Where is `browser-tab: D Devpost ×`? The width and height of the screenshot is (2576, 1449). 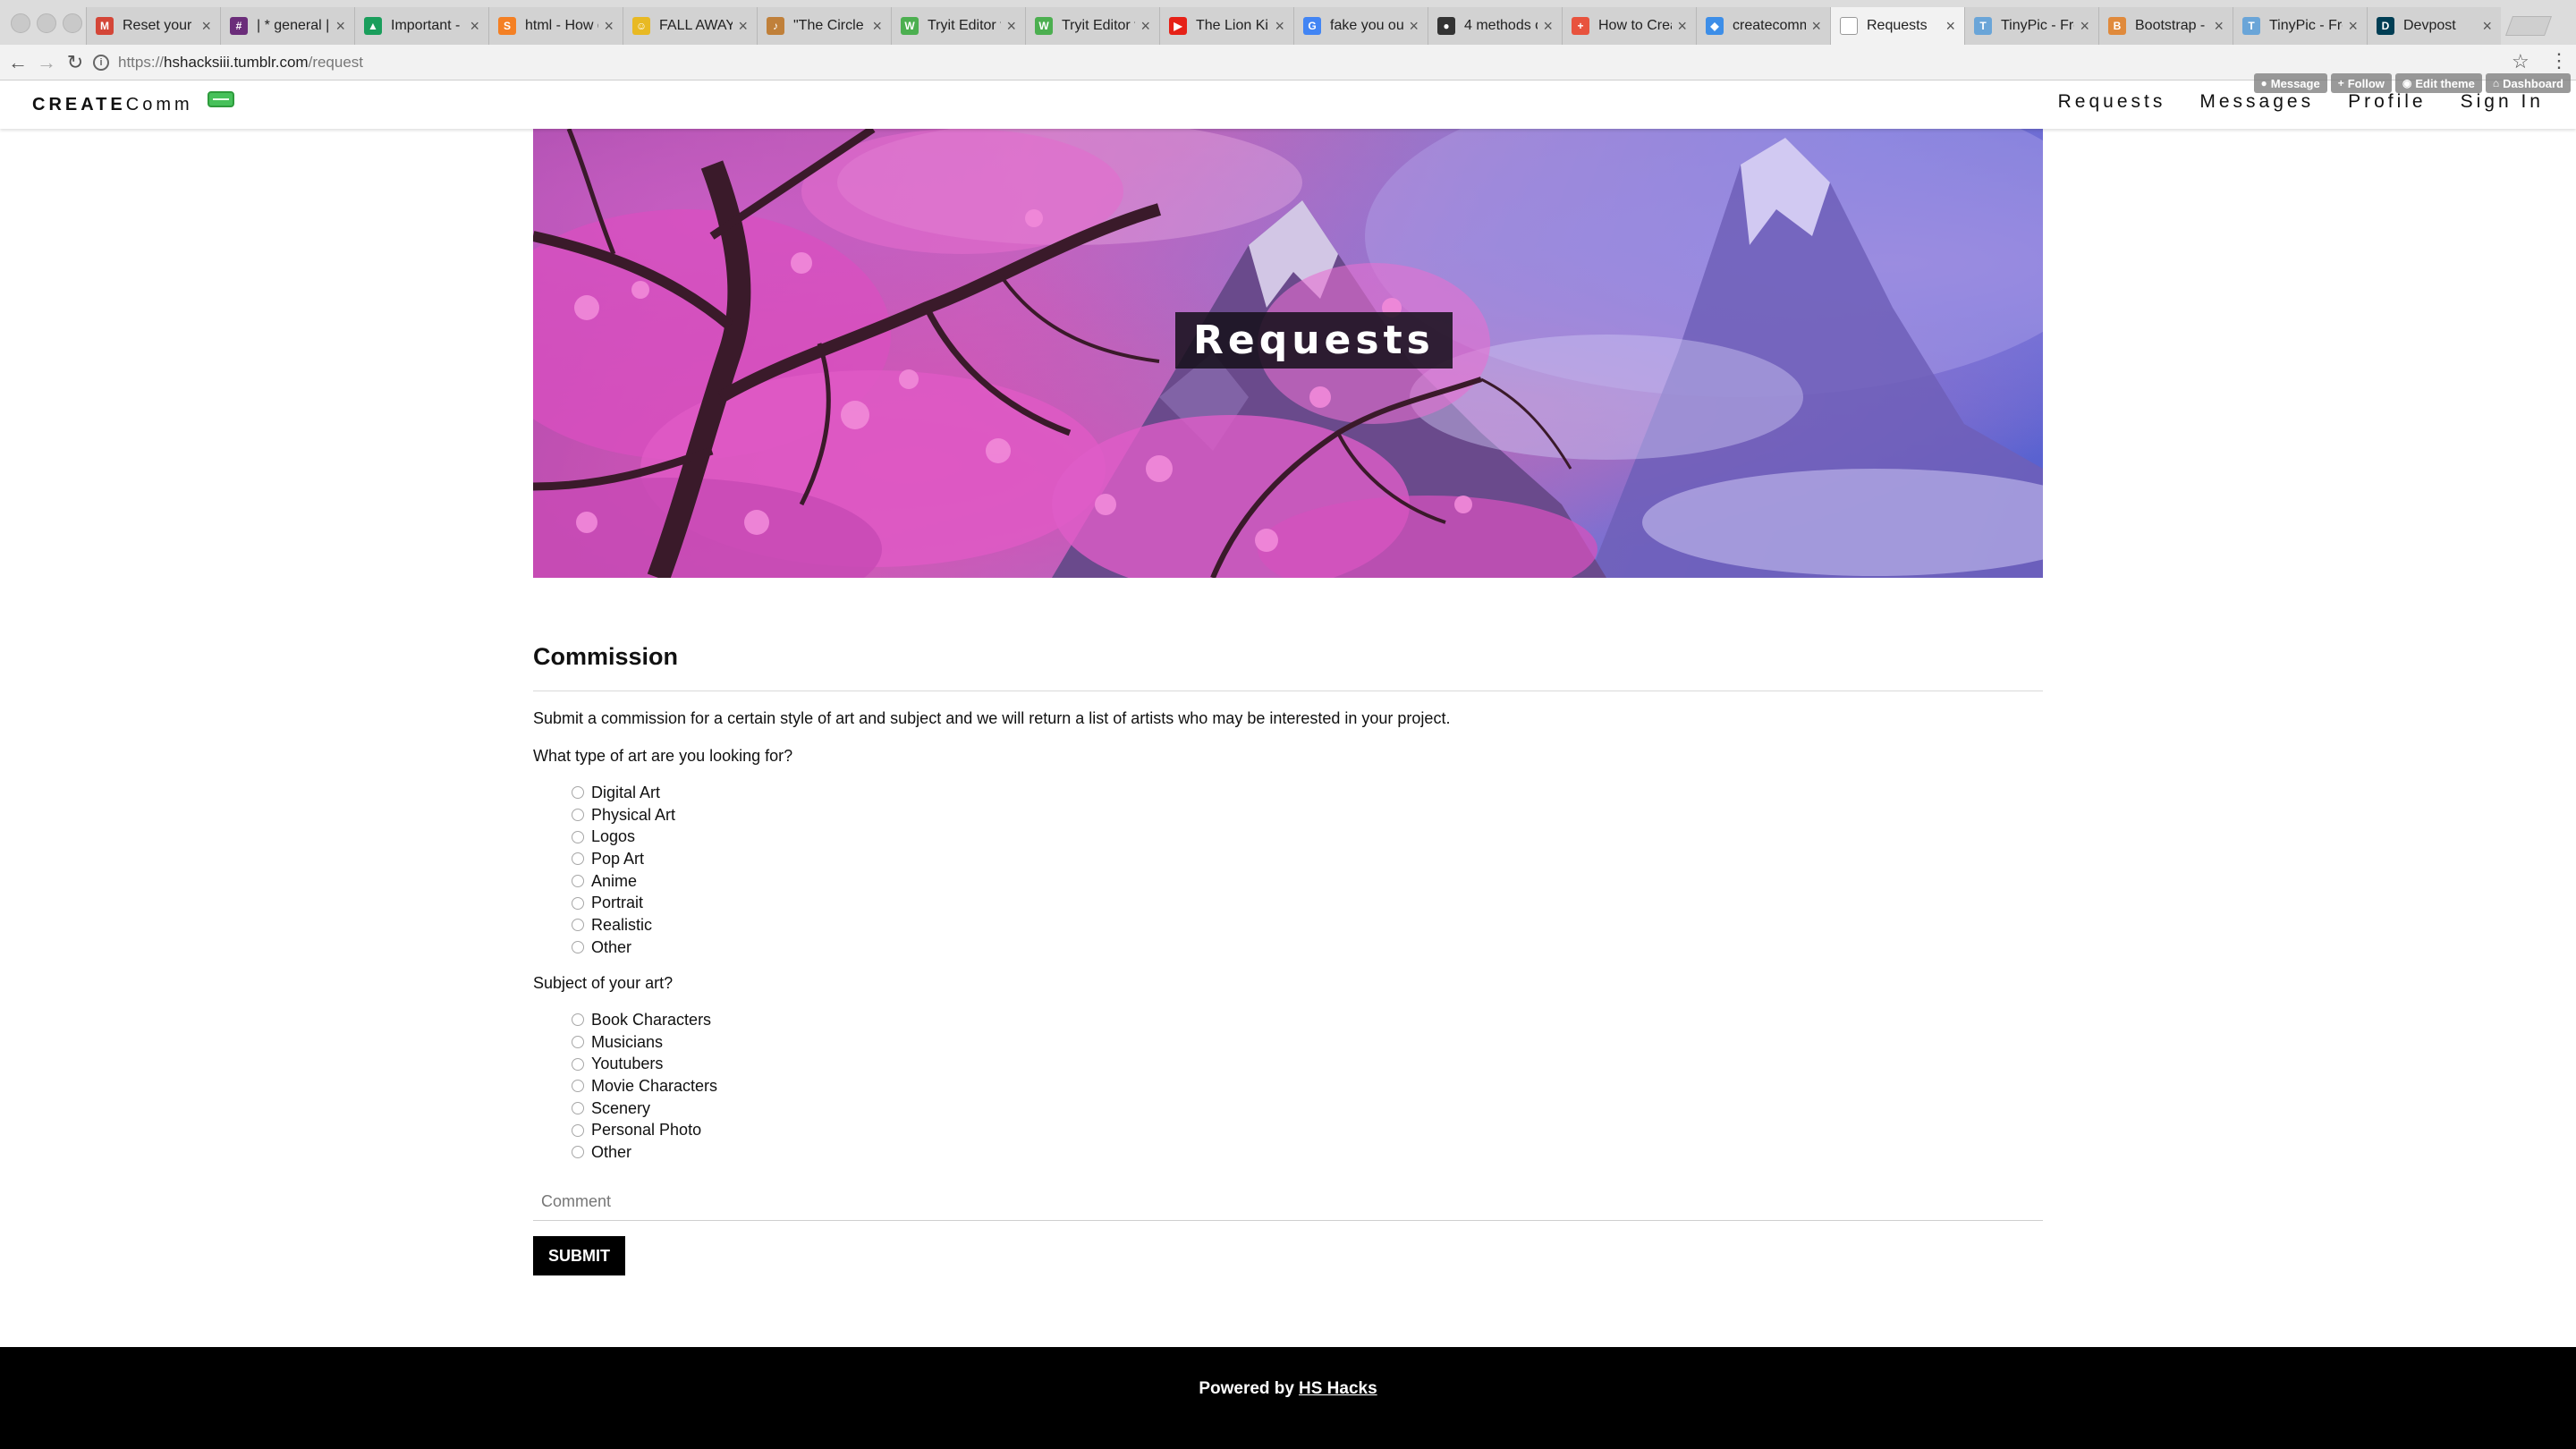
browser-tab: D Devpost × is located at coordinates (2434, 26).